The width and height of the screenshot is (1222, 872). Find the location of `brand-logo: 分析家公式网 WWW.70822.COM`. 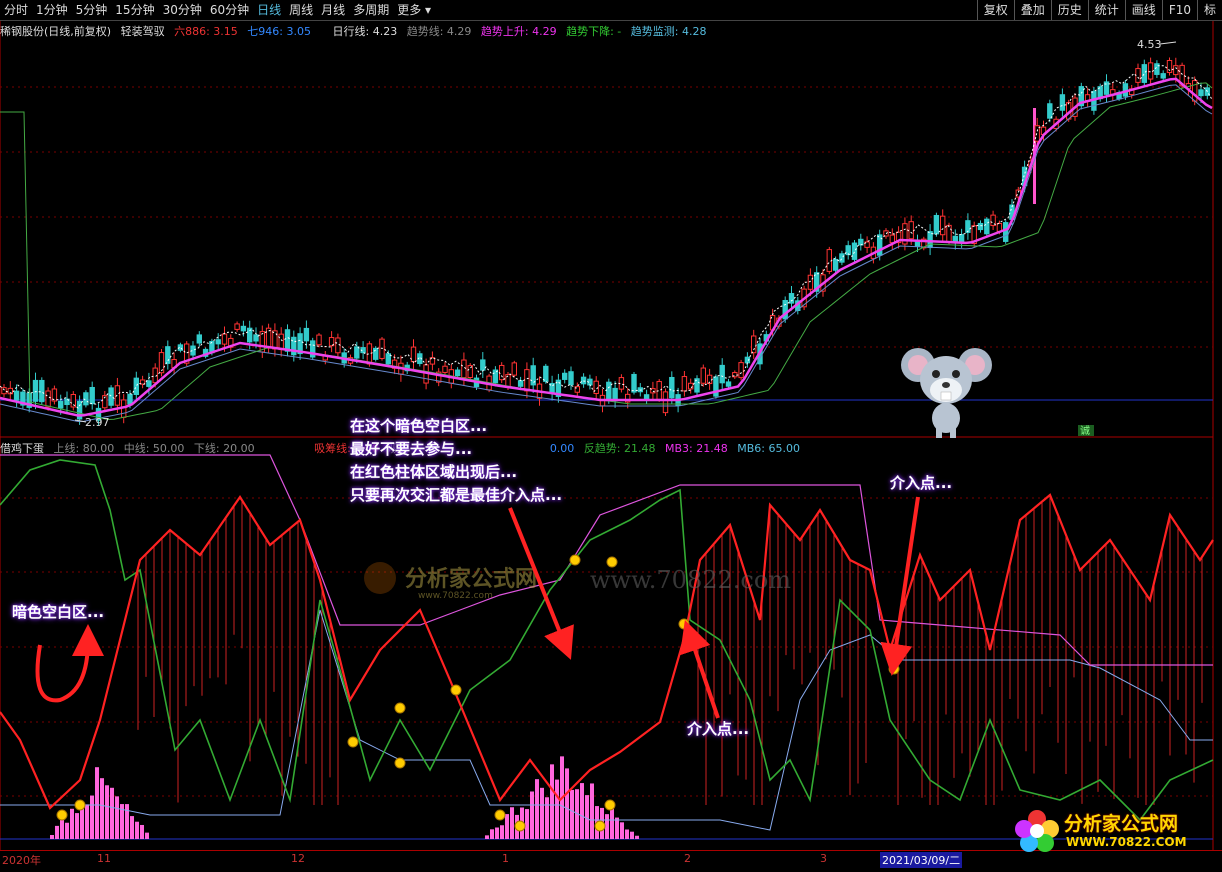

brand-logo: 分析家公式网 WWW.70822.COM is located at coordinates (1114, 830).